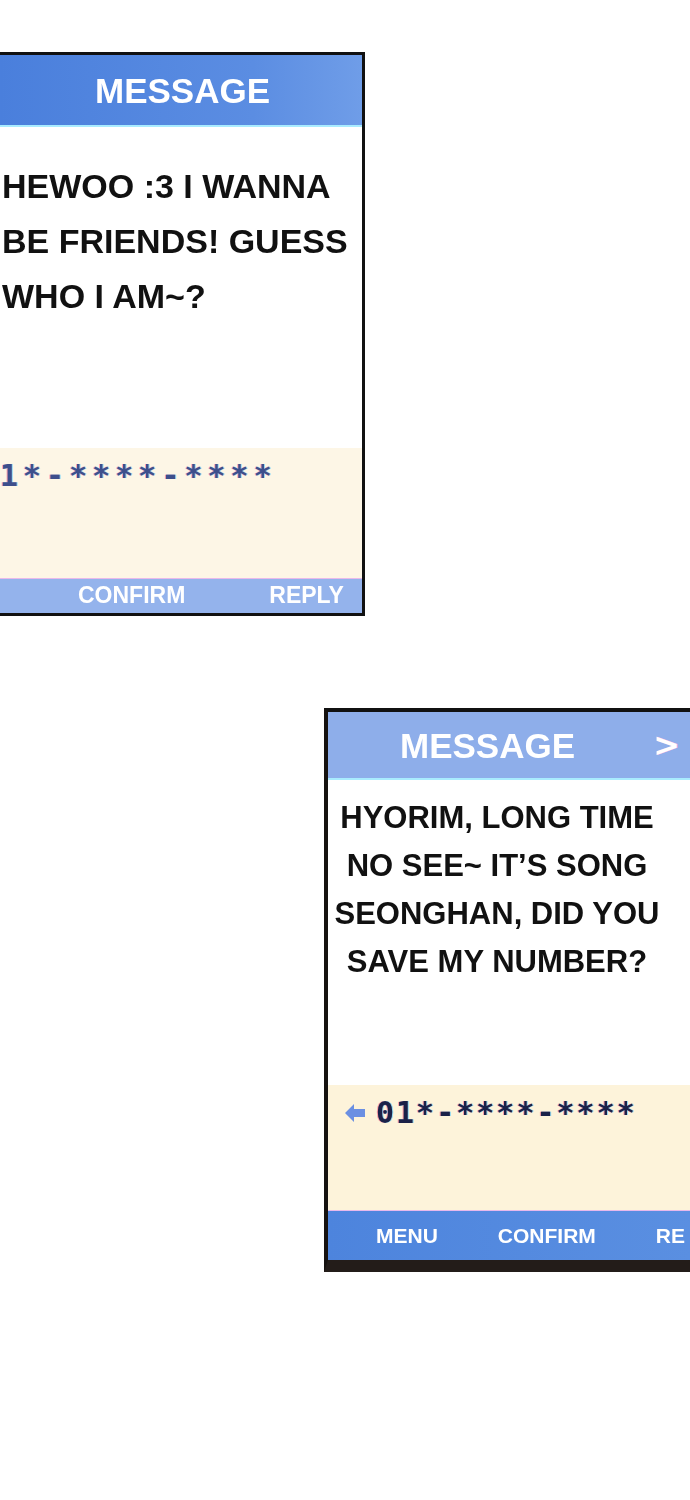 Image resolution: width=690 pixels, height=1500 pixels. What do you see at coordinates (306, 596) in the screenshot?
I see `softkey-button: REPLY` at bounding box center [306, 596].